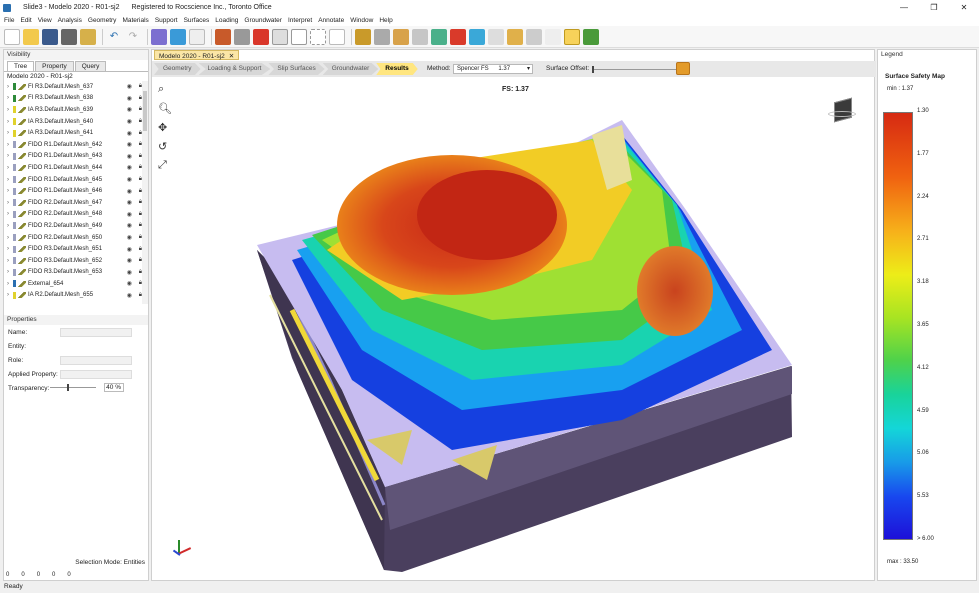  I want to click on tree-item: › FIDO R3.Default.Mesh_651 ◉ 🔒︎, so click(76, 249).